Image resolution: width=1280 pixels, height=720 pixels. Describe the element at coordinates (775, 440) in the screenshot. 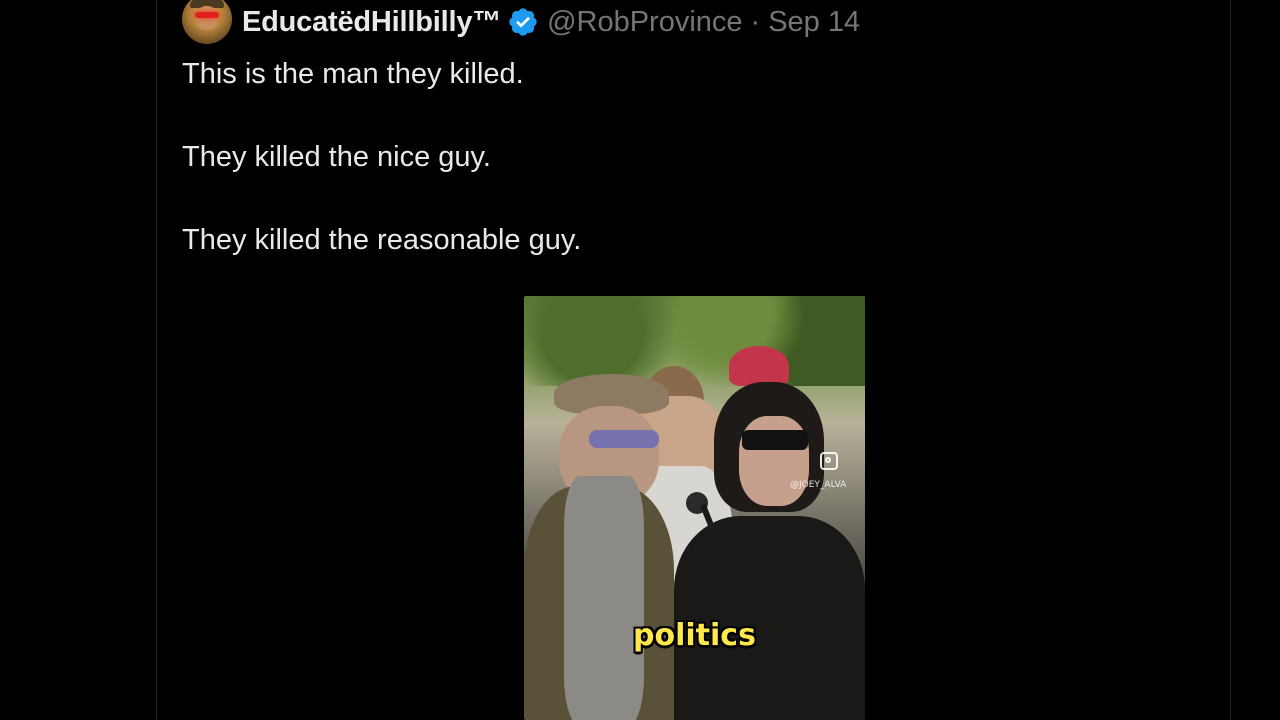

I see `sunglasses-shape` at that location.